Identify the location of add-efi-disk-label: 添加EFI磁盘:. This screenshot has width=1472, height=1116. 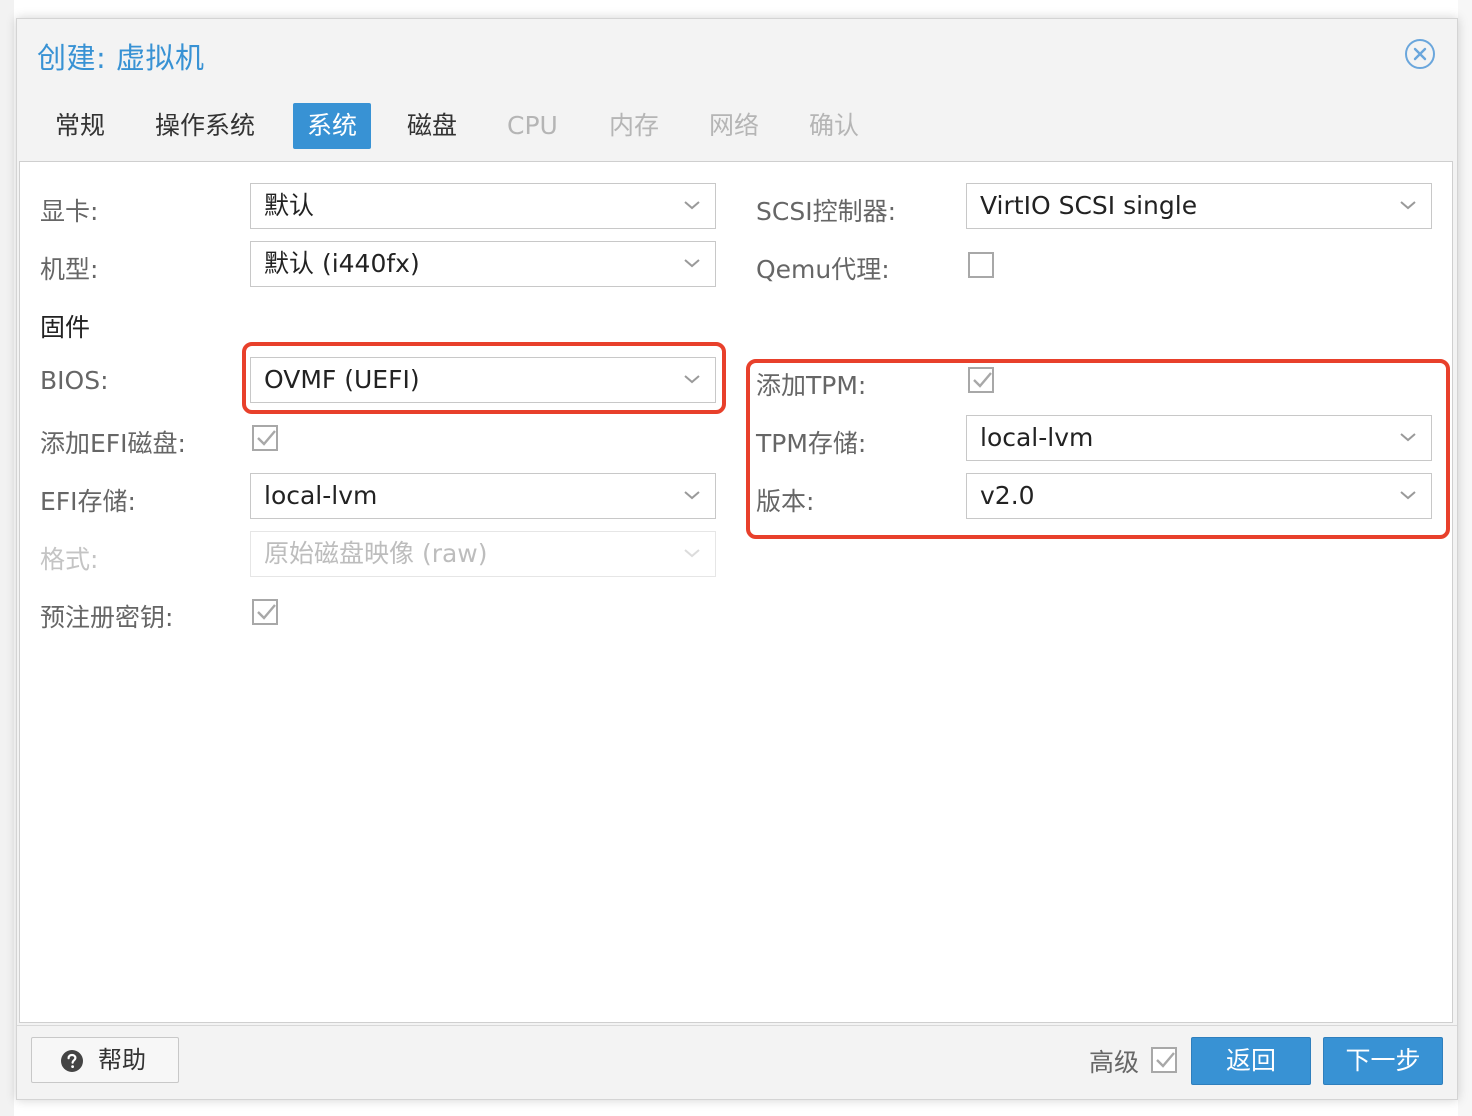
(113, 443).